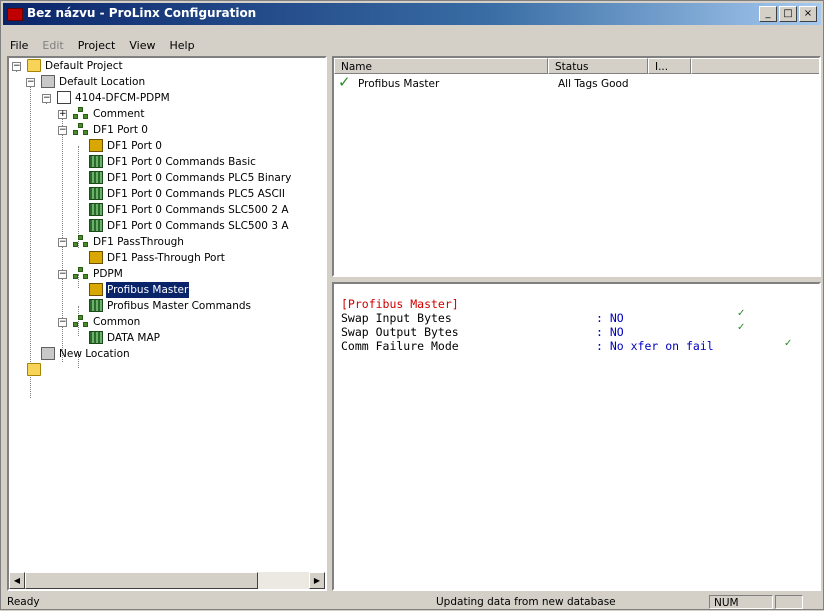  Describe the element at coordinates (344, 82) in the screenshot. I see `check-icon: ✓` at that location.